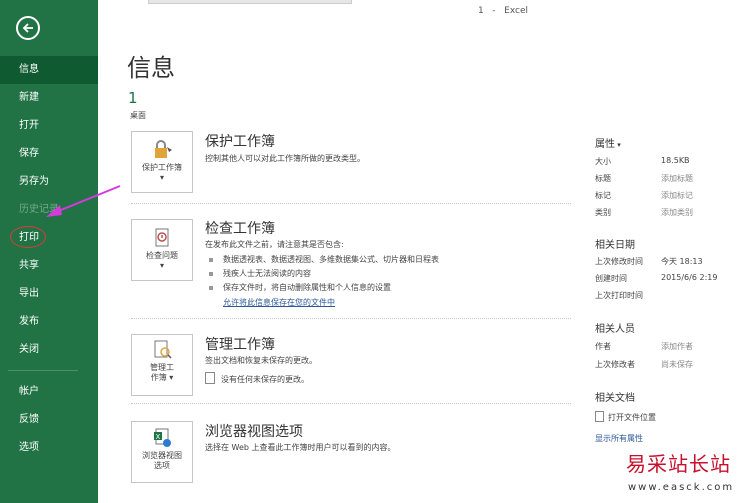 This screenshot has width=744, height=503. I want to click on date-row: 上次打印时间, so click(669, 297).